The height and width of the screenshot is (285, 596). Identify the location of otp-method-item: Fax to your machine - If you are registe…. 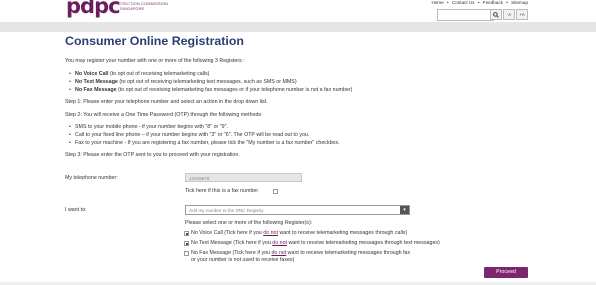
(204, 143).